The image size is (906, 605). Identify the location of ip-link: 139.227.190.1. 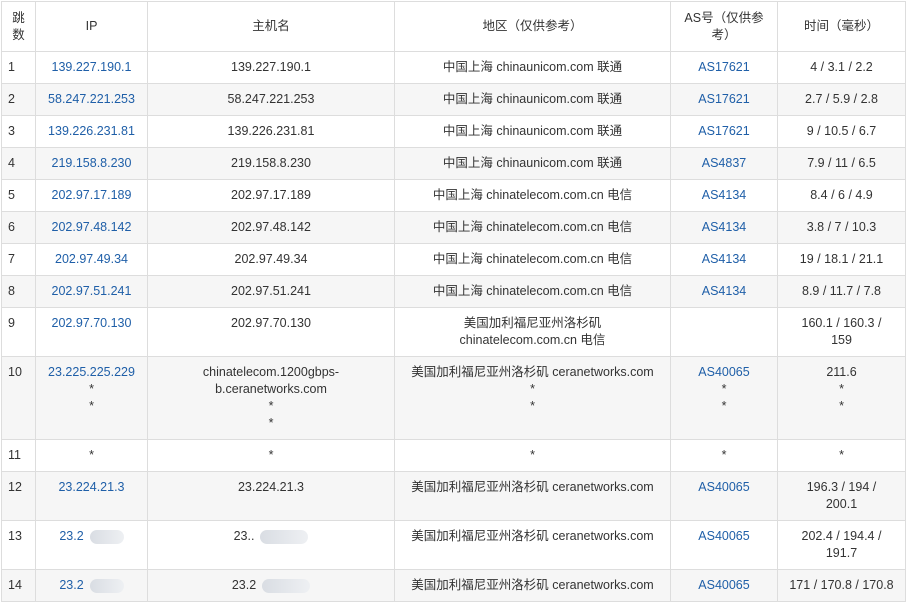
(91, 67).